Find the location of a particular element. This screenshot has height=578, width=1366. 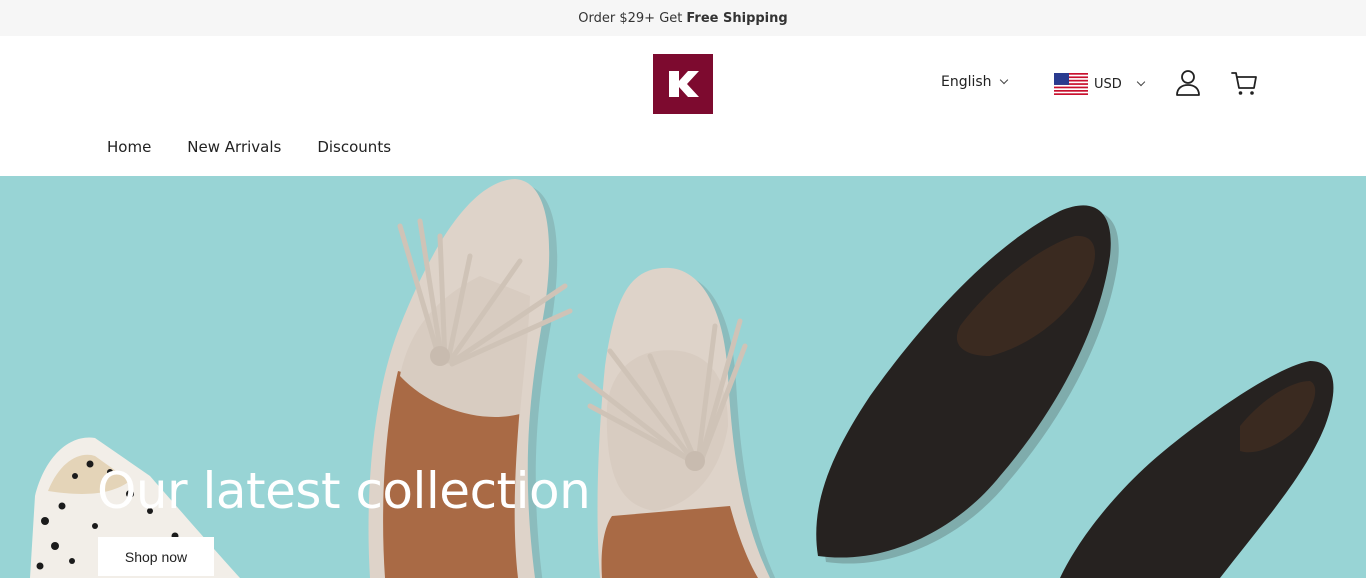

site-logo is located at coordinates (683, 84).